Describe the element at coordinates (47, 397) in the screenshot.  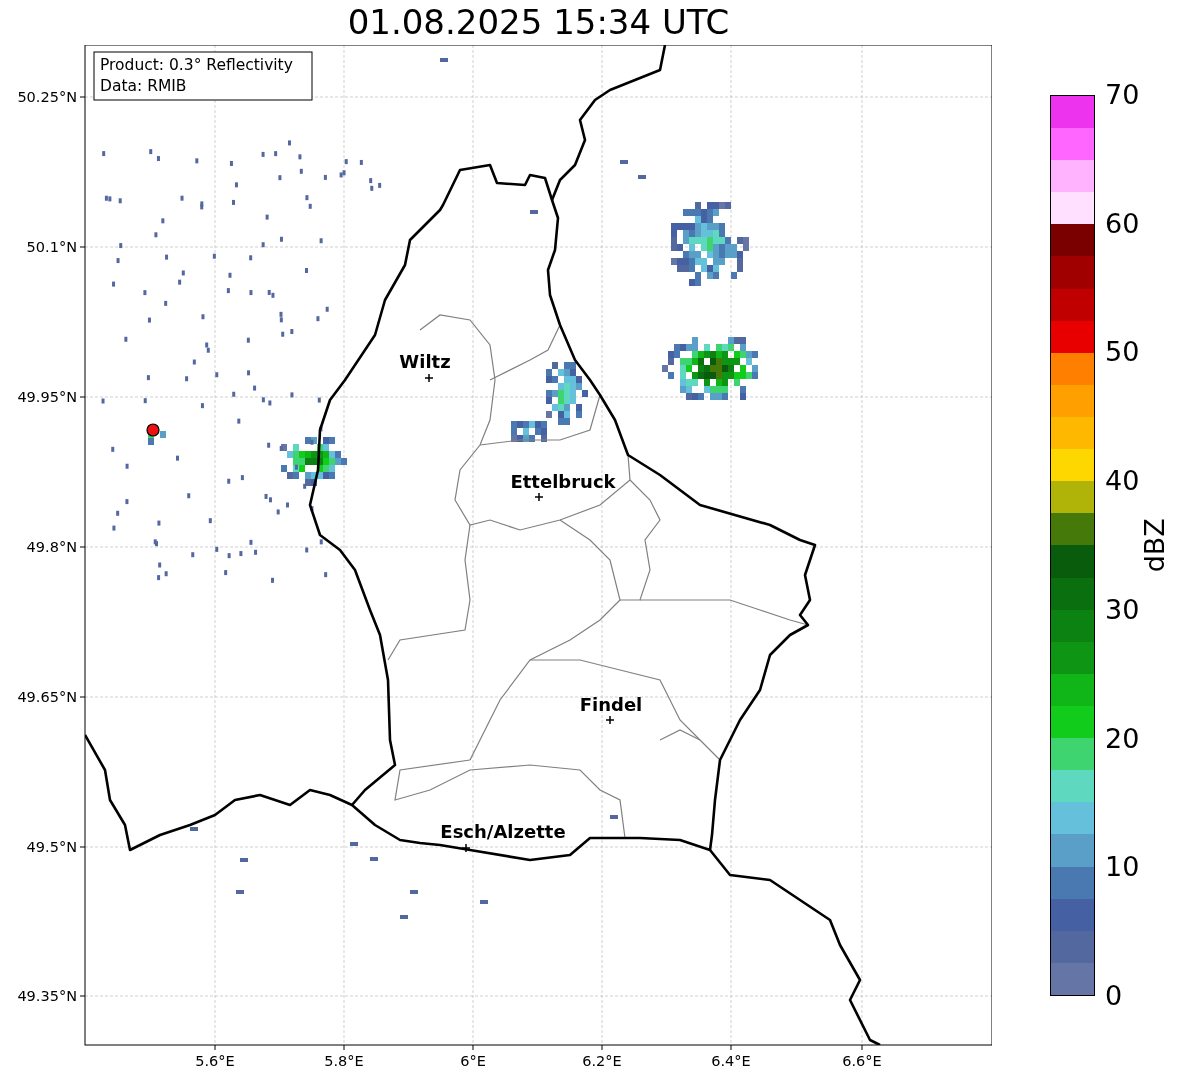
I see `axis-tick-label: 49.95°N` at that location.